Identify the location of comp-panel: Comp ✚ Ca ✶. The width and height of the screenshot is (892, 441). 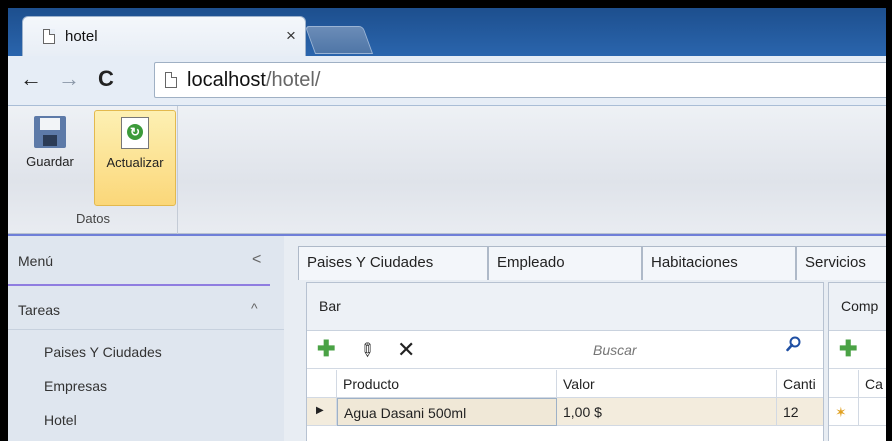
(857, 361).